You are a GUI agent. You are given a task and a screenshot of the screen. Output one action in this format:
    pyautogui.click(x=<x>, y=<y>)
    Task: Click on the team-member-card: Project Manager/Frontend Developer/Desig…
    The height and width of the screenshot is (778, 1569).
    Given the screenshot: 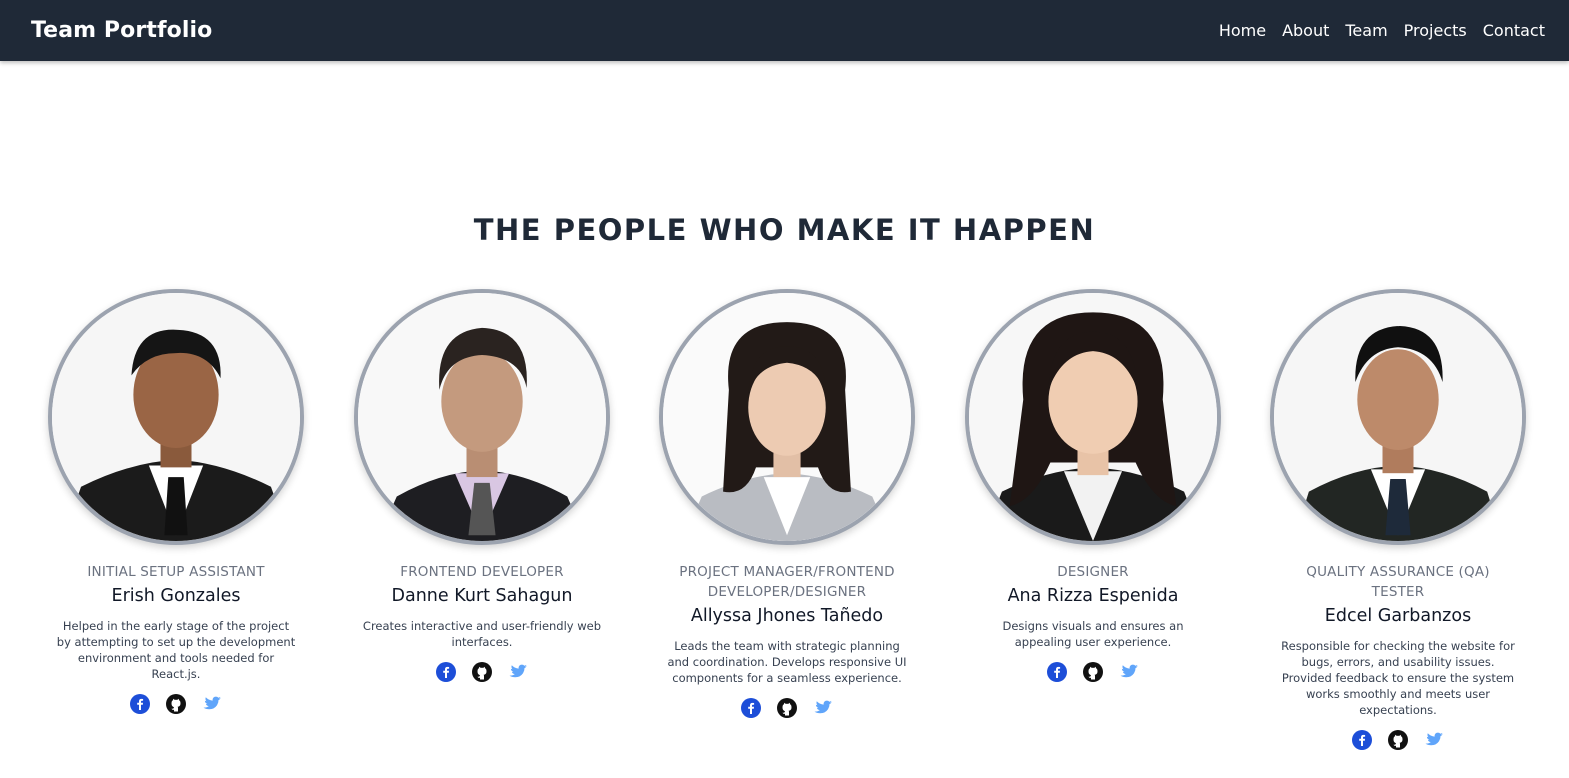 What is the action you would take?
    pyautogui.click(x=787, y=503)
    